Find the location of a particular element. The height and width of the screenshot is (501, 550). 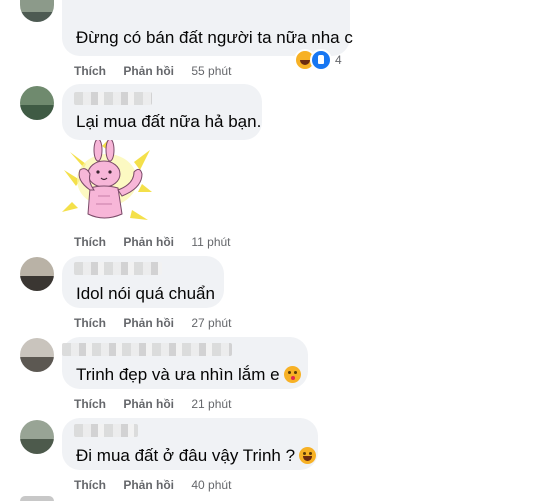

timestamp: 40 phút is located at coordinates (211, 485).